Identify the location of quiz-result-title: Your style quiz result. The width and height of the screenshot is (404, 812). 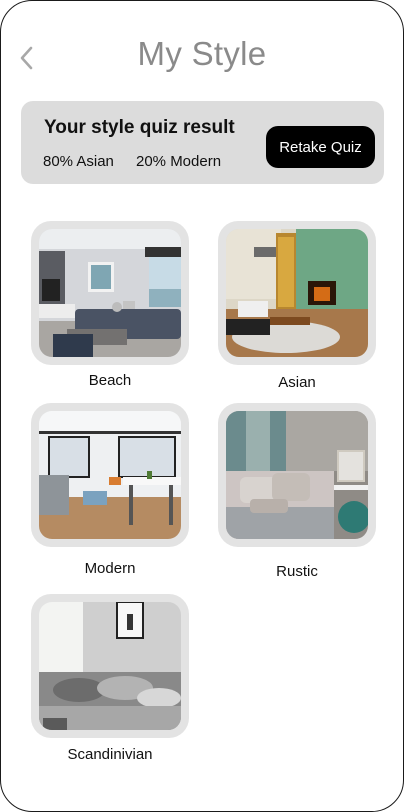
(139, 127).